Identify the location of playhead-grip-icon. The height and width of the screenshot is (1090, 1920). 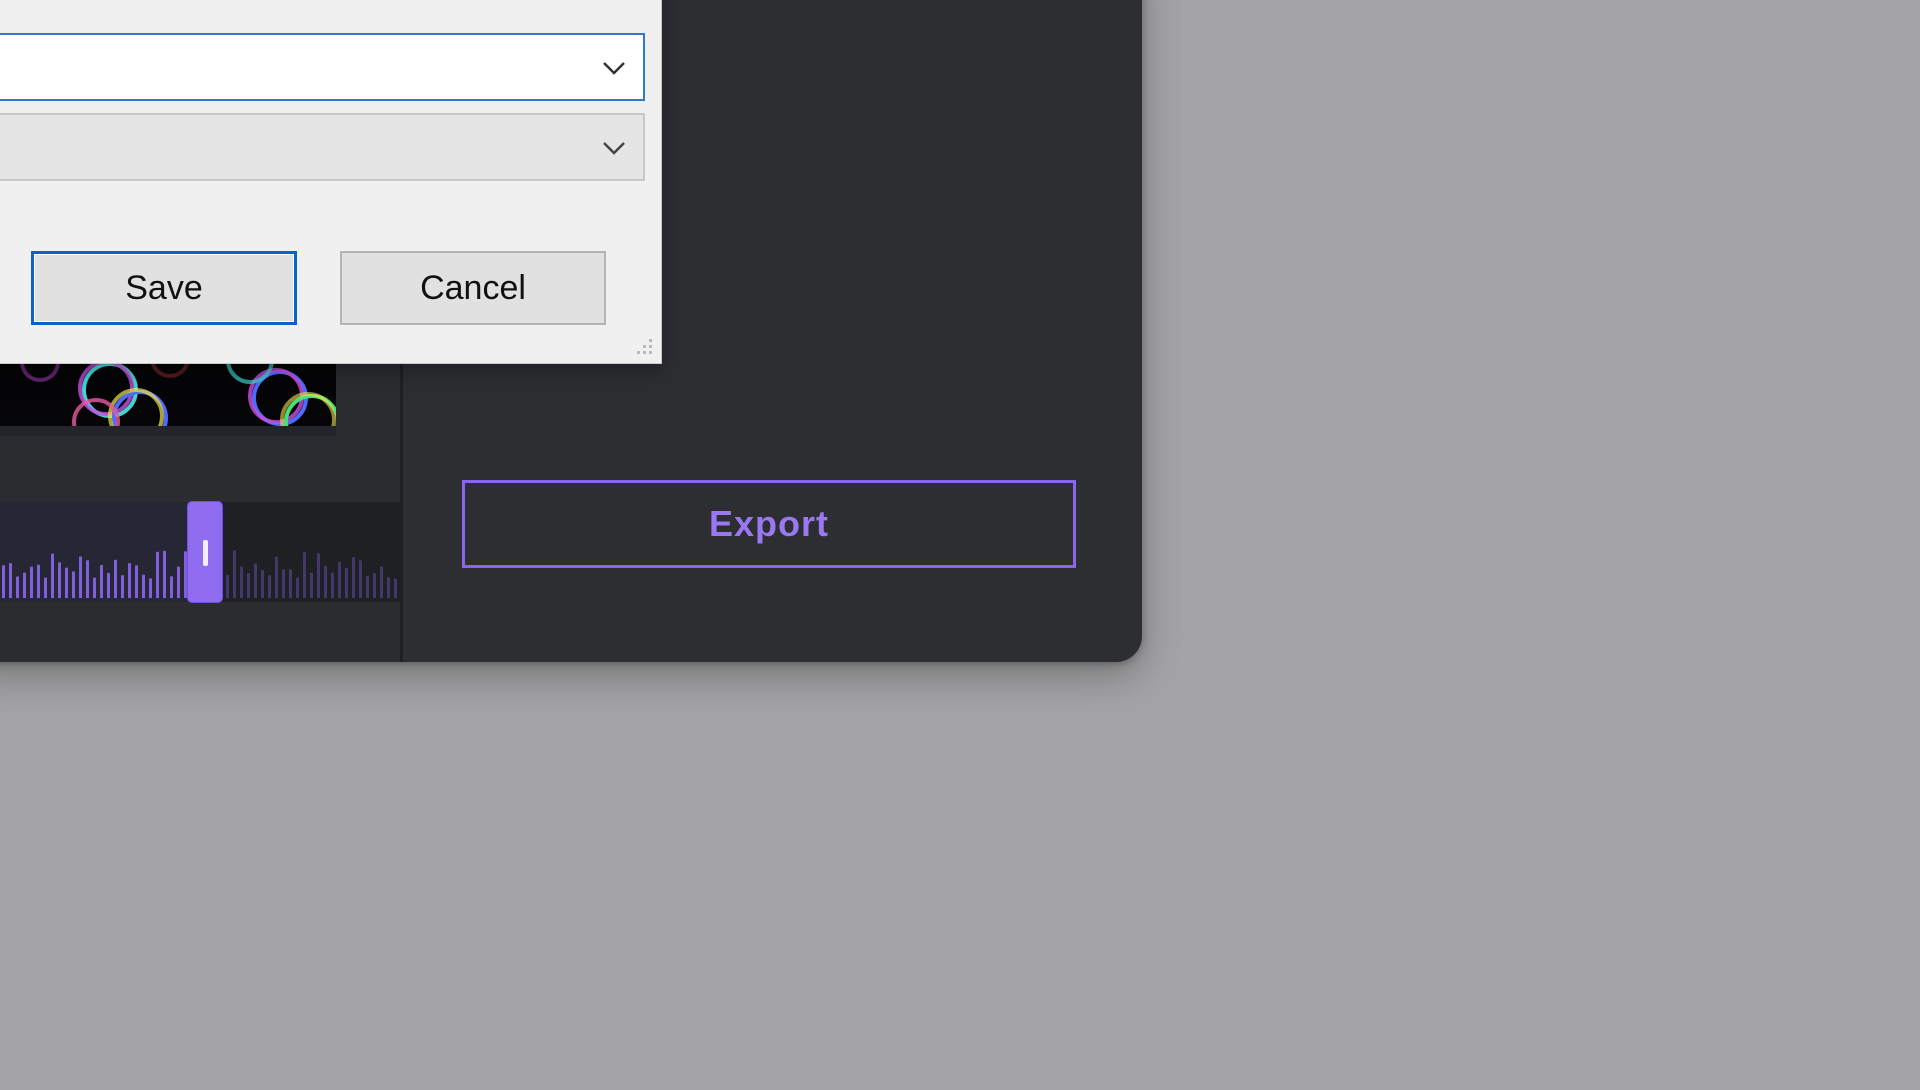
(205, 553).